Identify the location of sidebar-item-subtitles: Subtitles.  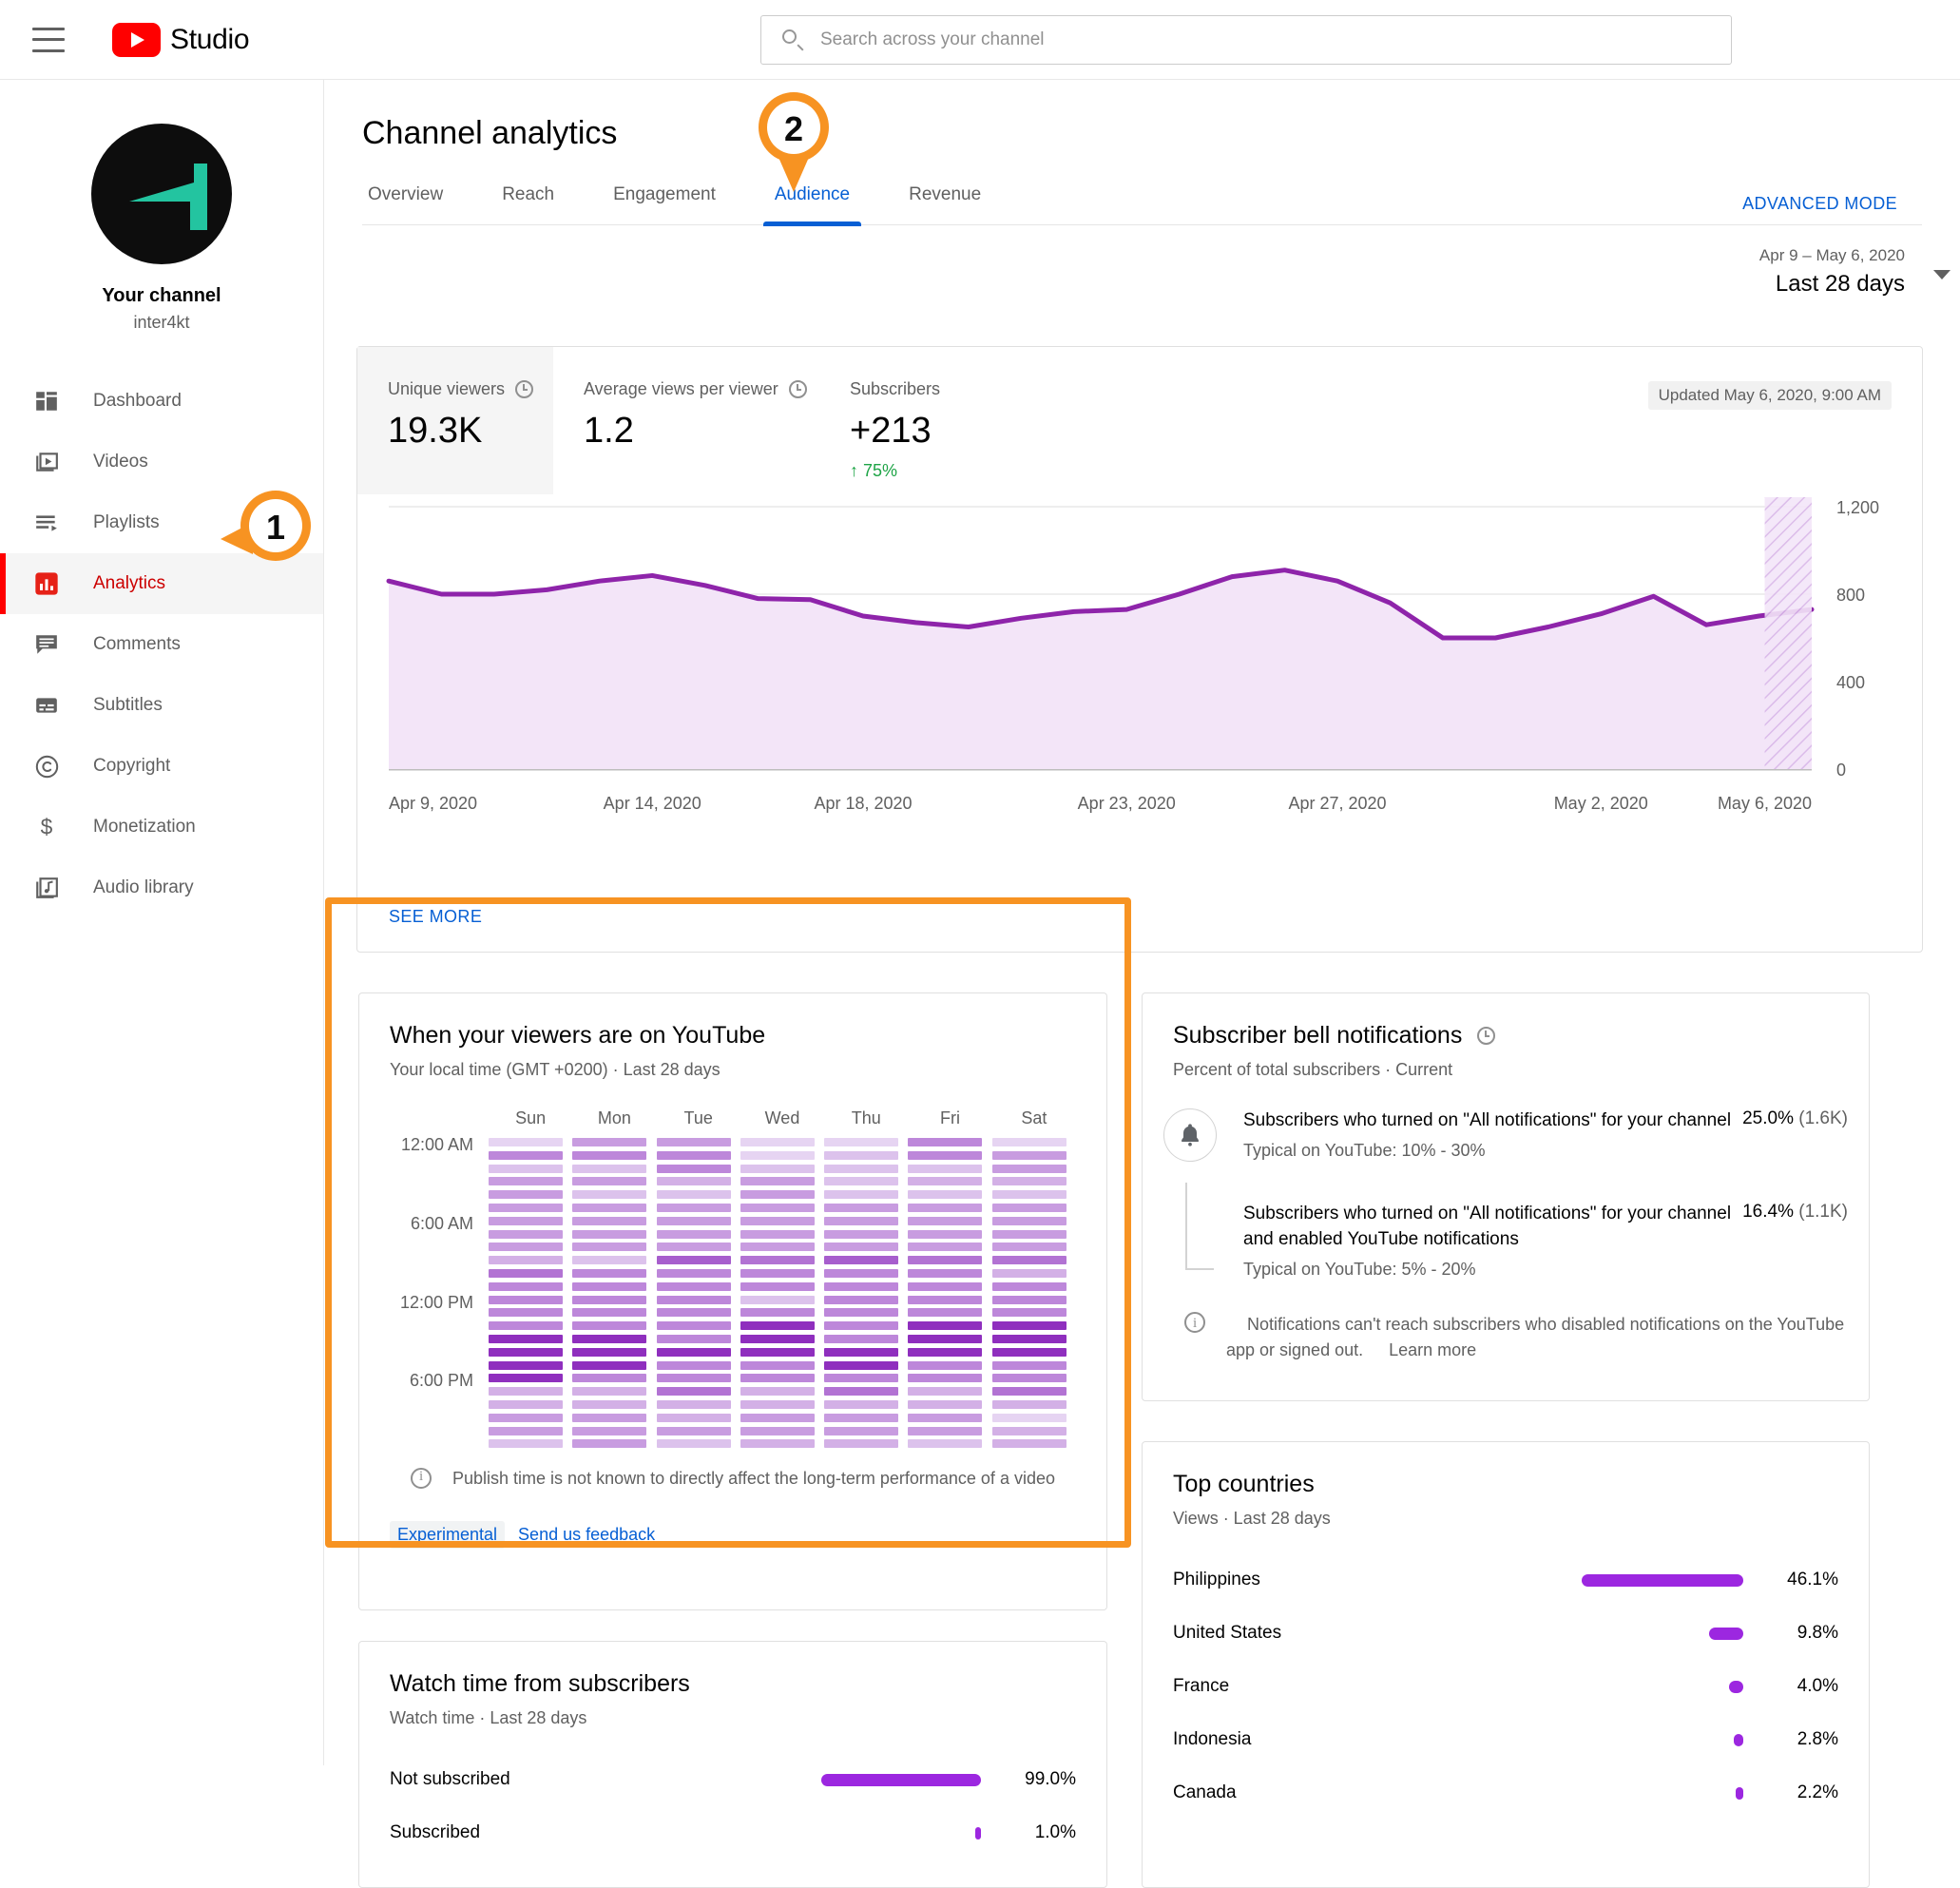
(161, 705).